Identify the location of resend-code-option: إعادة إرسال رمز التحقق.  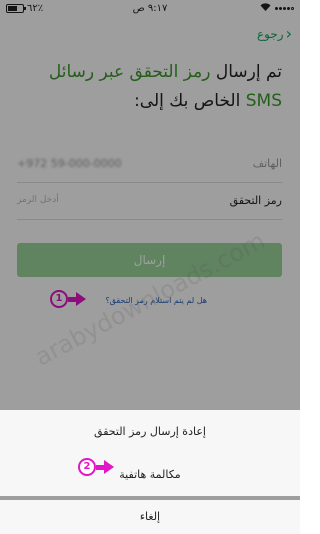
(150, 432).